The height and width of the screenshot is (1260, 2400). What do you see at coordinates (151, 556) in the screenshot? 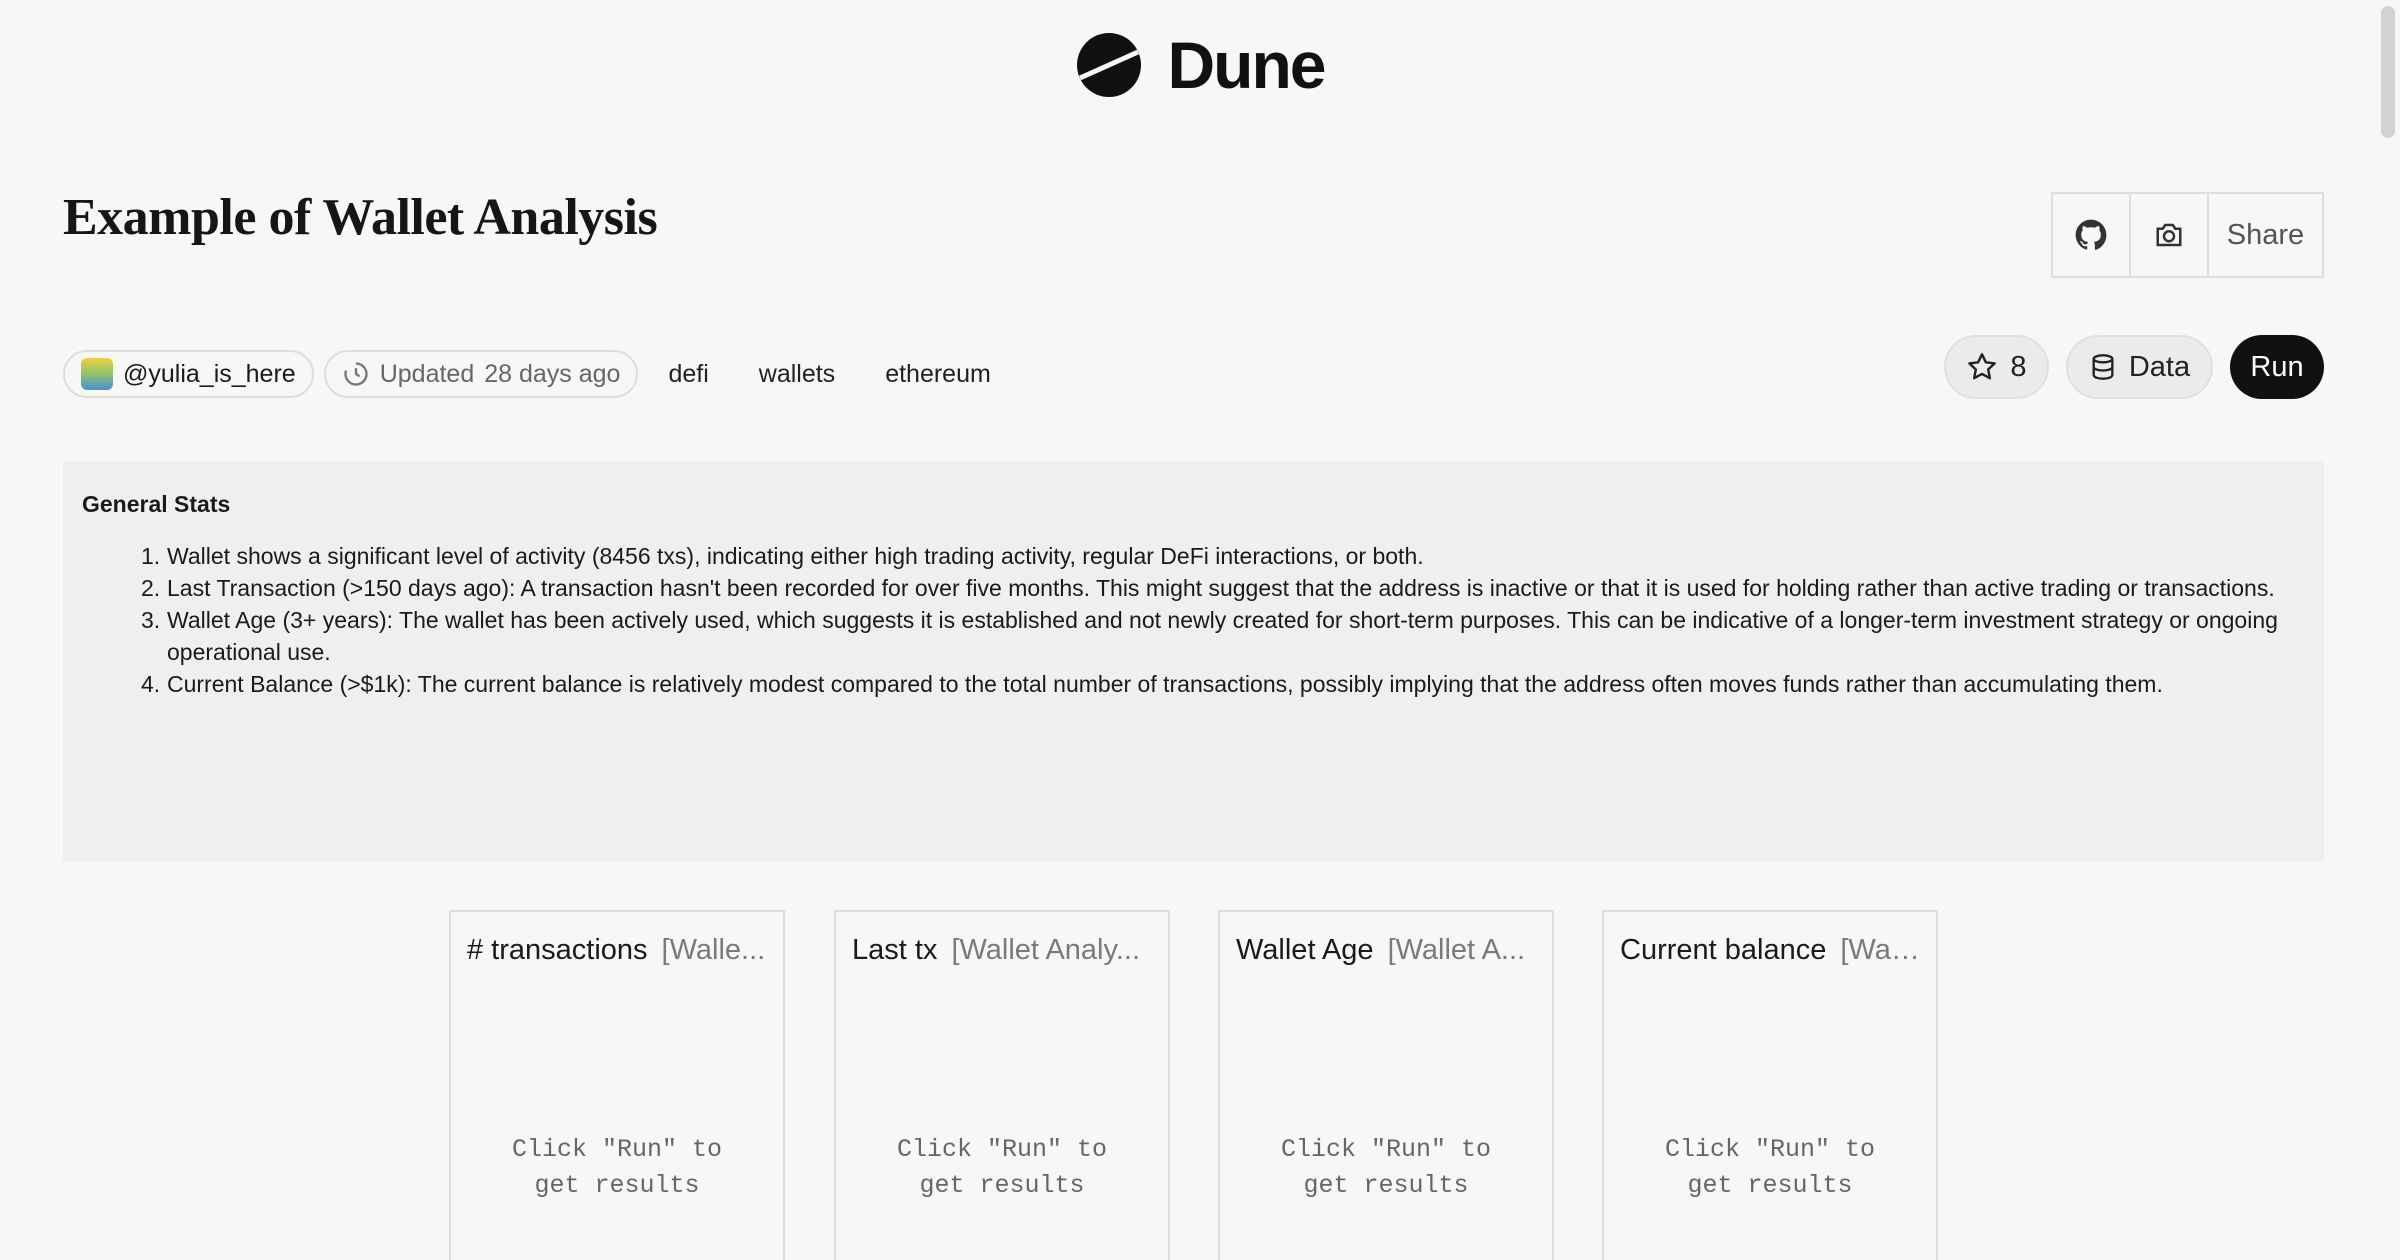
I see `list-number: 1.` at bounding box center [151, 556].